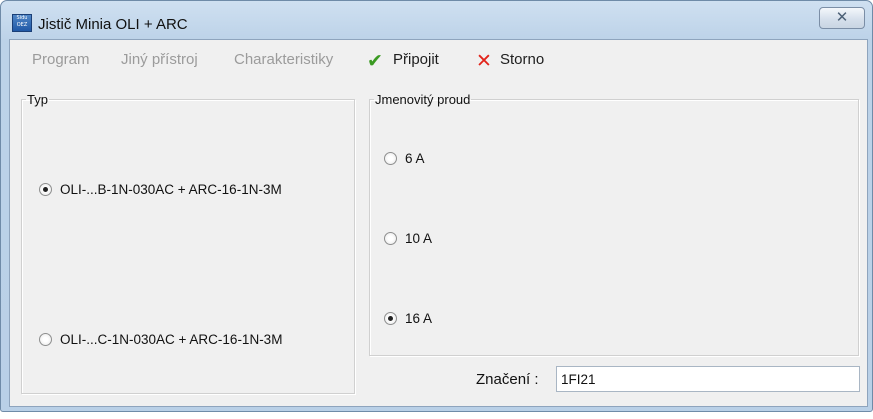 This screenshot has height=419, width=873. Describe the element at coordinates (113, 24) in the screenshot. I see `window-title: Jistič Minia OLI + ARC` at that location.